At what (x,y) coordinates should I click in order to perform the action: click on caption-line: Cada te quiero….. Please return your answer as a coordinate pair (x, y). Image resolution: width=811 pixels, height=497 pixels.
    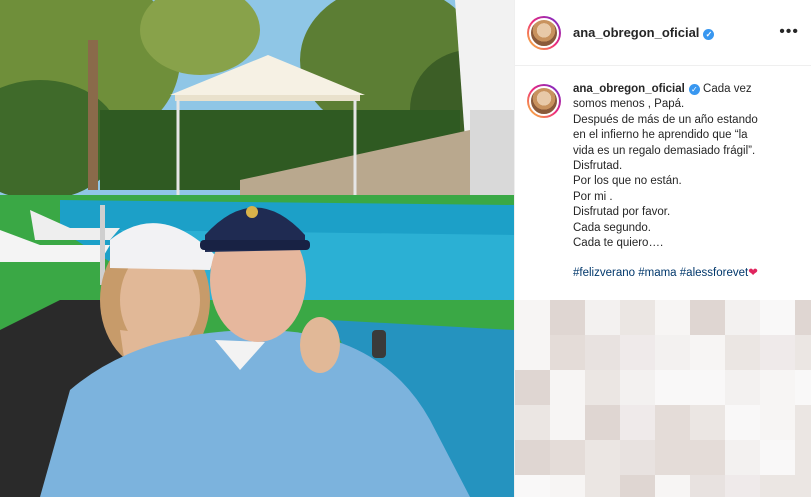
    Looking at the image, I should click on (618, 243).